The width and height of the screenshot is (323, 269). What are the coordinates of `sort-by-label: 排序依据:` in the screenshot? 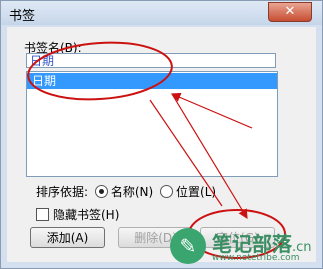 It's located at (62, 192).